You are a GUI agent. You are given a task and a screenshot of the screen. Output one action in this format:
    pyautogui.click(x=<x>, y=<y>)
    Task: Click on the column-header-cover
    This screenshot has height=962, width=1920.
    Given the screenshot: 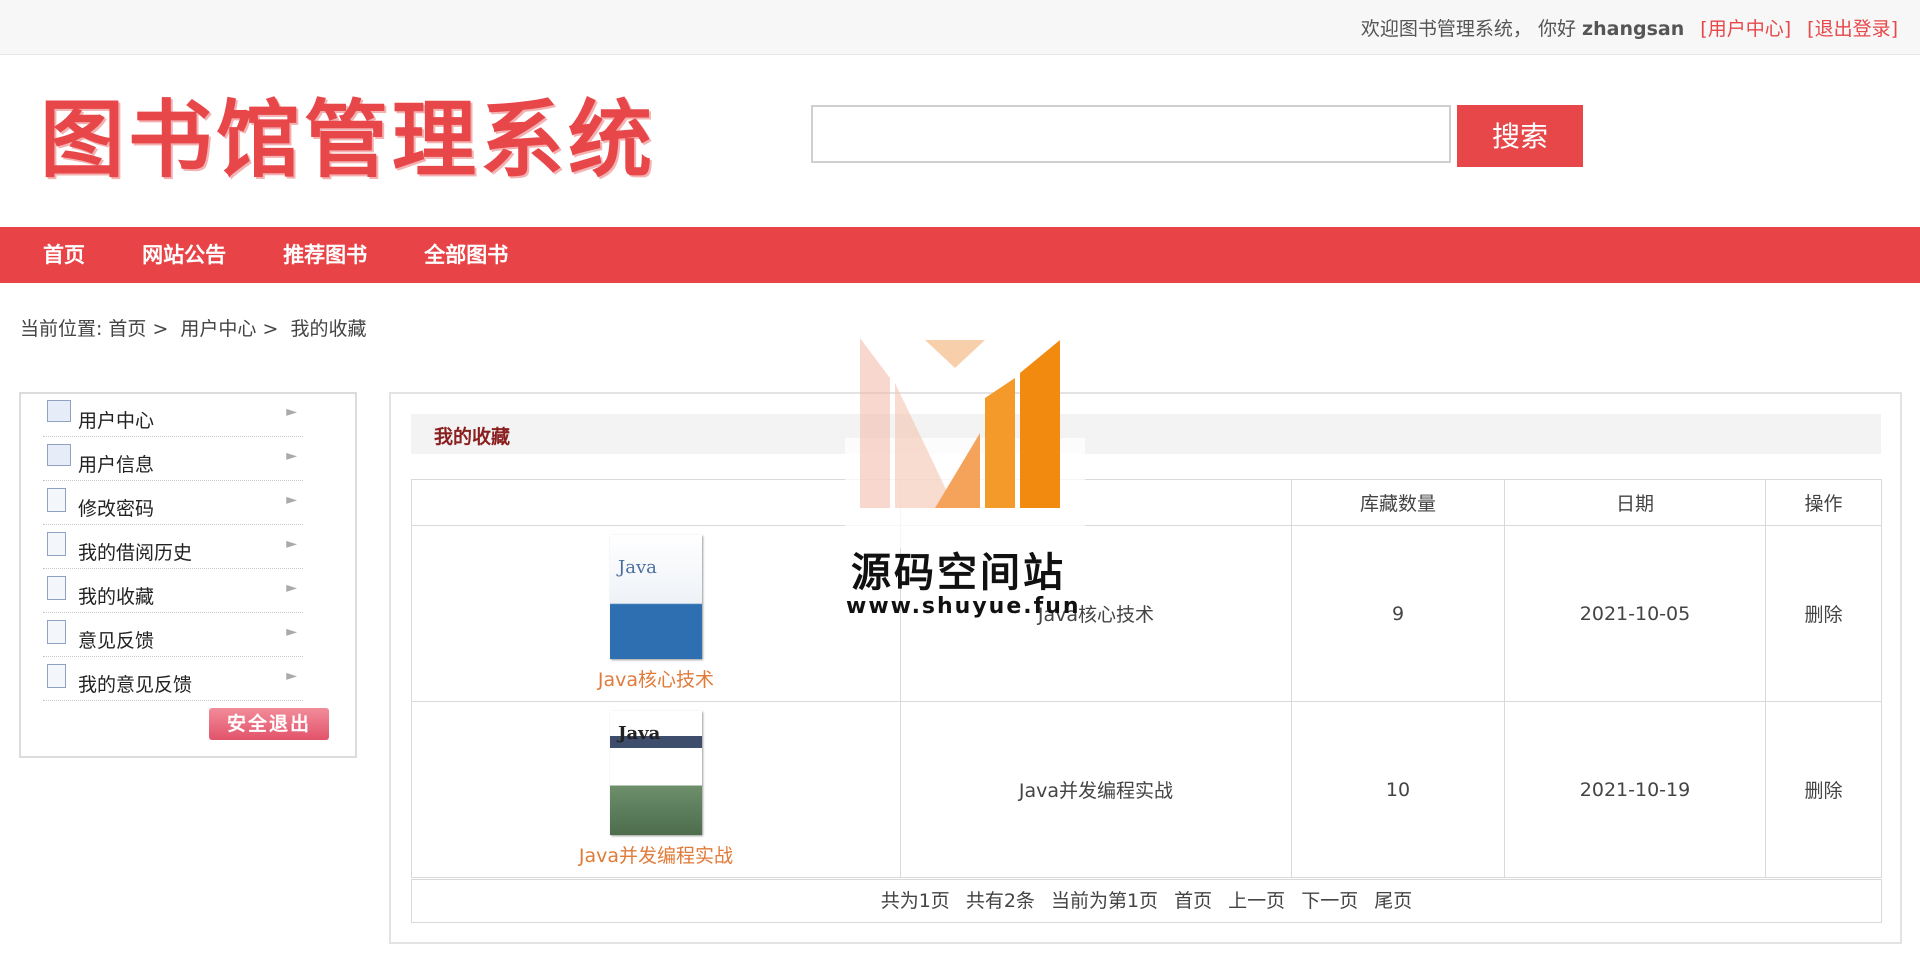 What is the action you would take?
    pyautogui.click(x=656, y=502)
    